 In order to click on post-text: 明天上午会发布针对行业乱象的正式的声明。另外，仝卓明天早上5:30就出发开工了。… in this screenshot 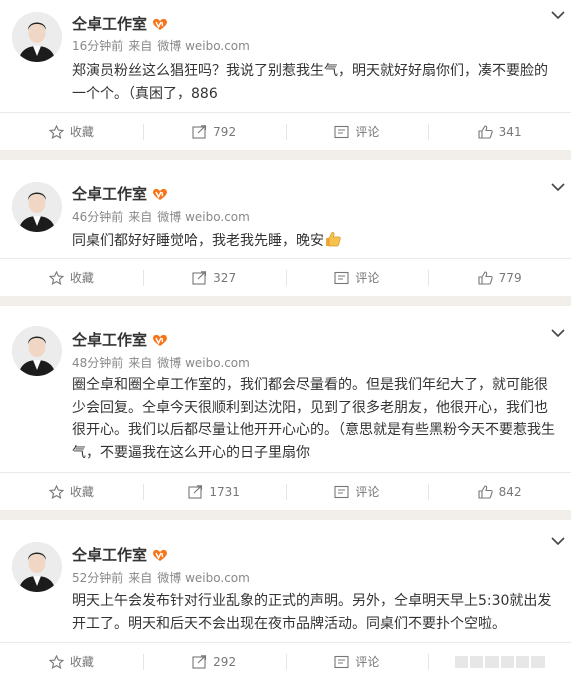, I will do `click(312, 612)`.